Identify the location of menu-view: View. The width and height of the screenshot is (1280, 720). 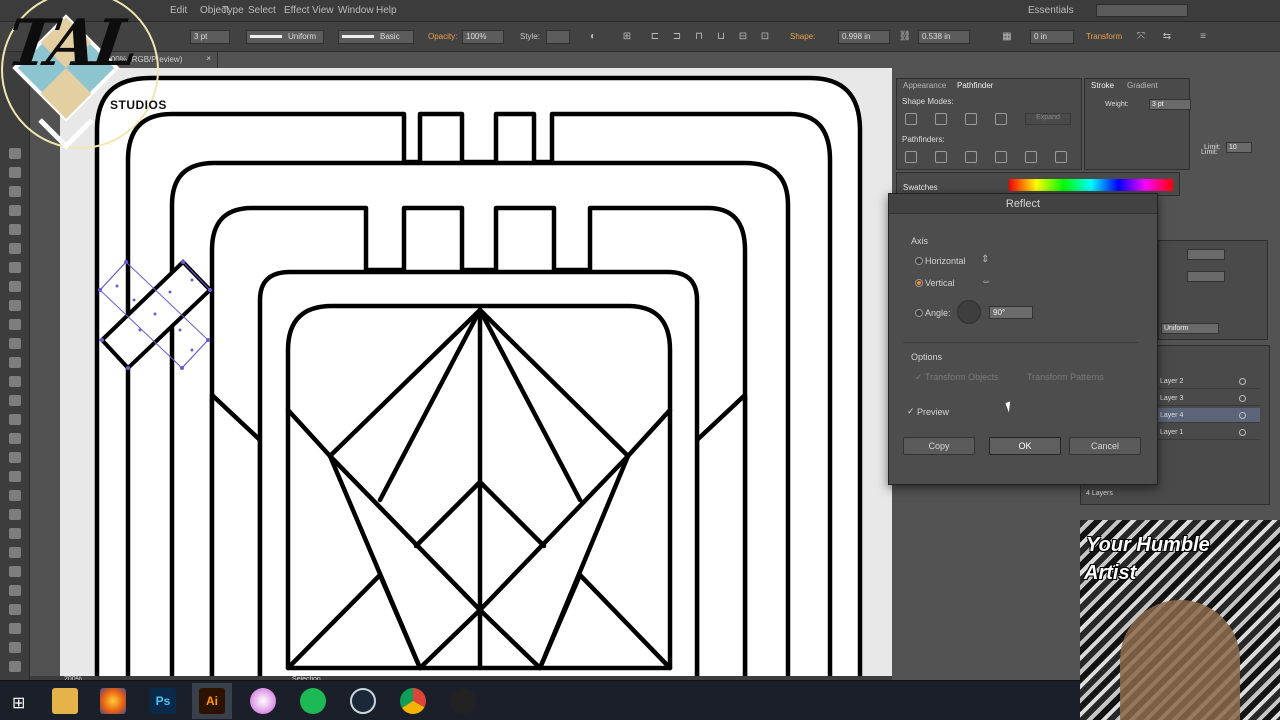
(323, 10).